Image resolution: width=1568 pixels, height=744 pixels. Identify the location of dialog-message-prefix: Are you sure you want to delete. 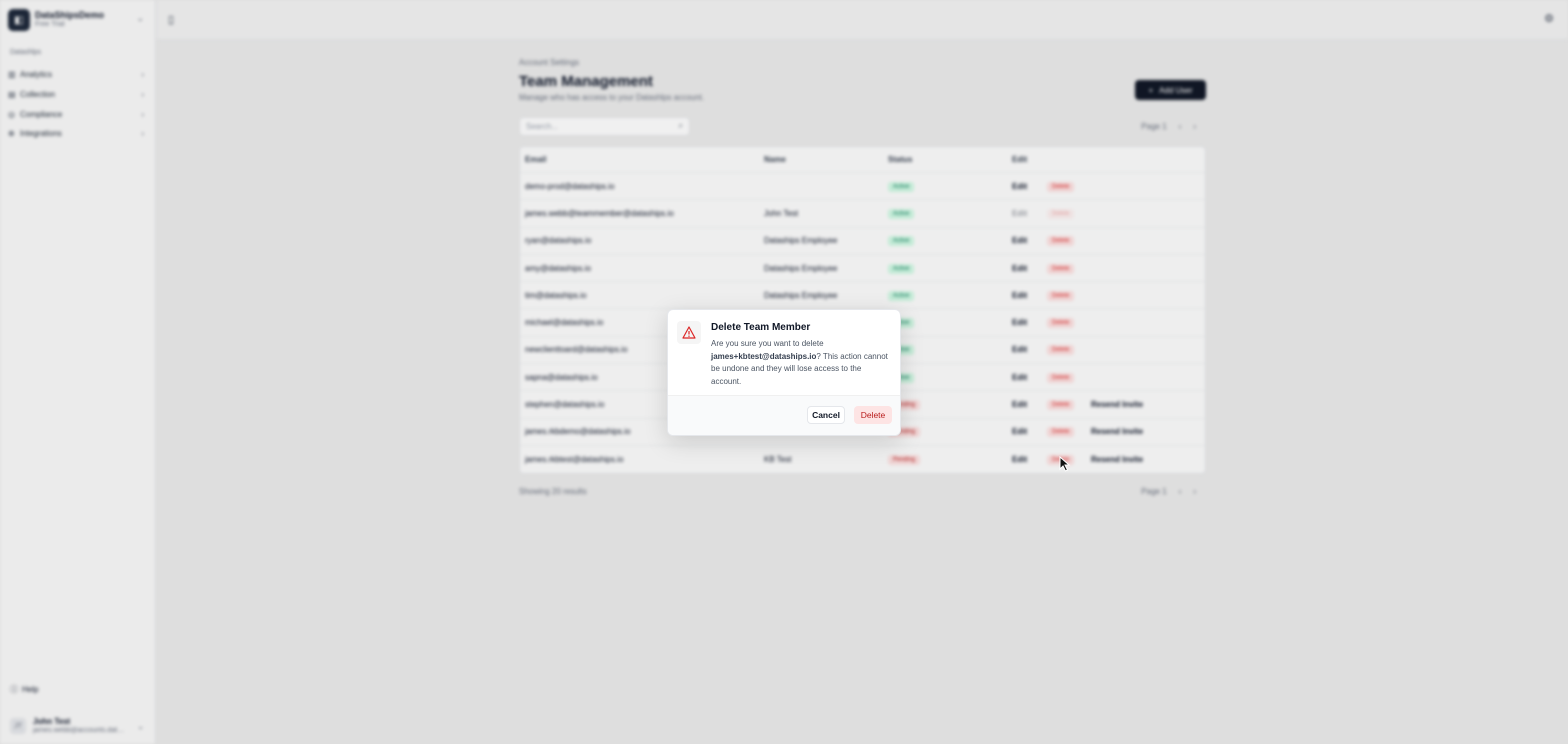
(767, 343).